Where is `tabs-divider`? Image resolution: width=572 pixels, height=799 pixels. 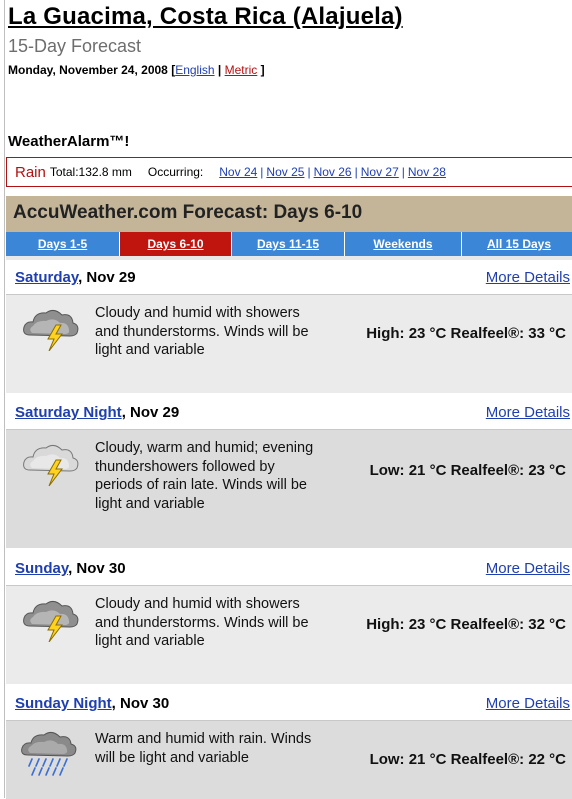
tabs-divider is located at coordinates (289, 258).